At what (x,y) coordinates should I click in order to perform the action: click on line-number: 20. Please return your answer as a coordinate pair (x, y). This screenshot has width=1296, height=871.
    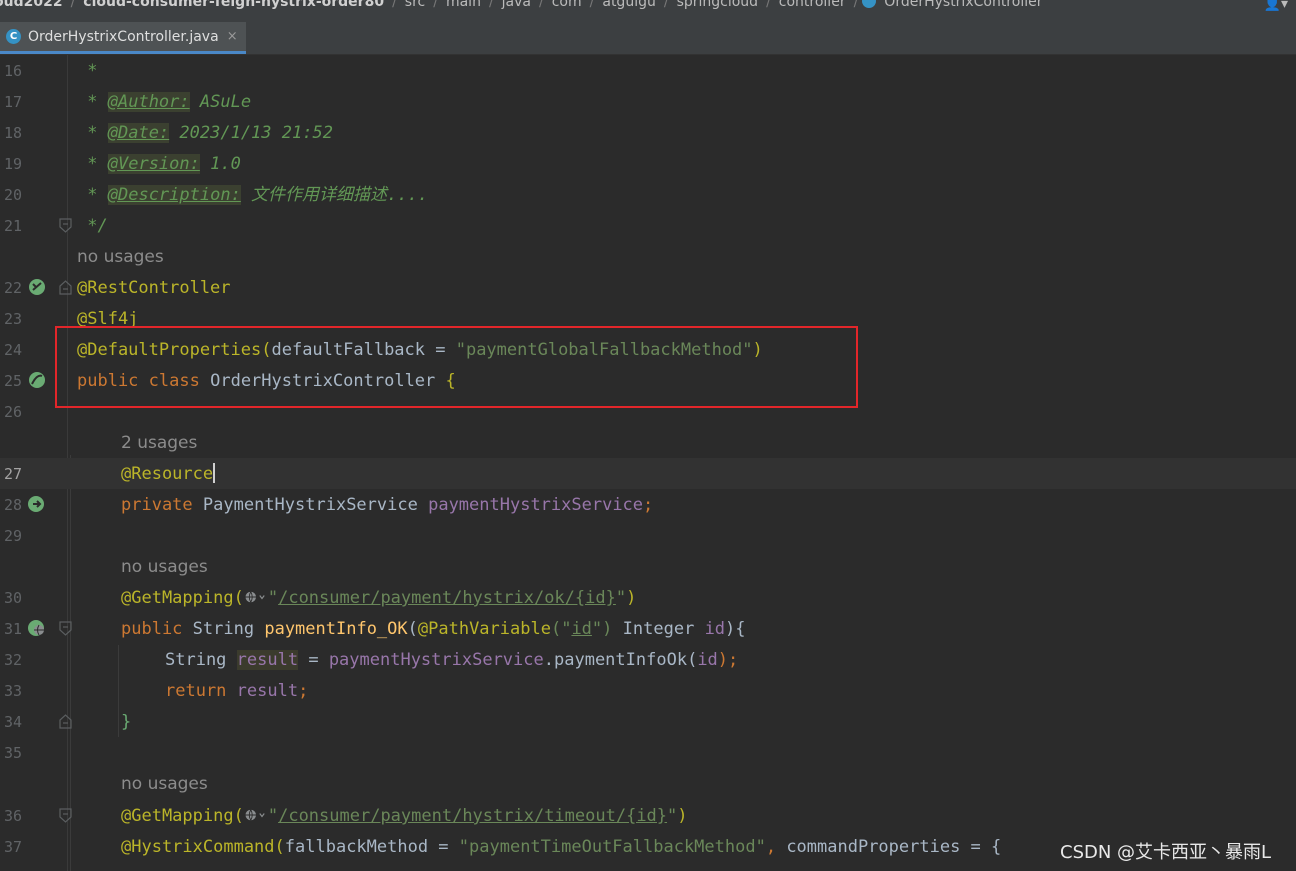
    Looking at the image, I should click on (12, 195).